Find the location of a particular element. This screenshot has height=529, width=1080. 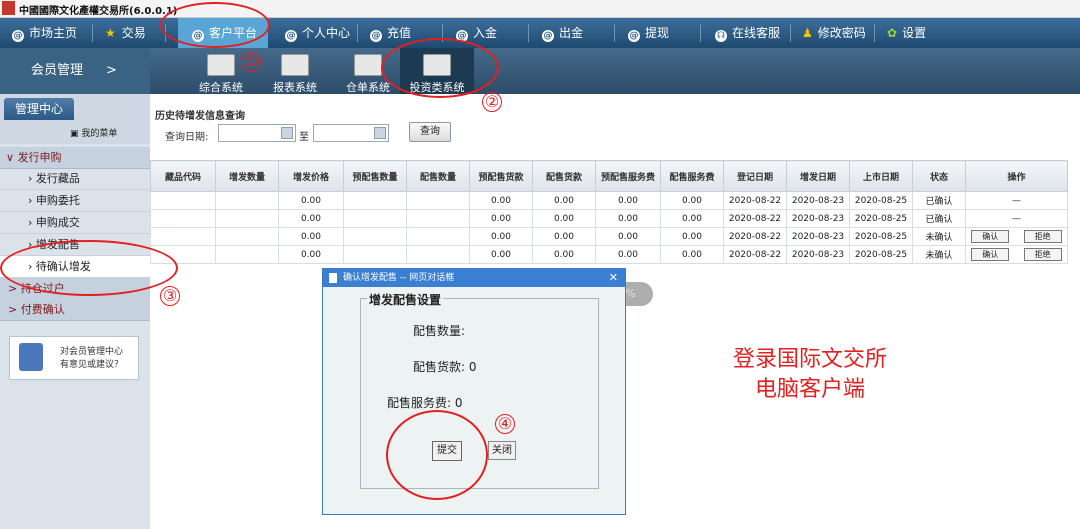

column-header: 上市日期 is located at coordinates (881, 176).